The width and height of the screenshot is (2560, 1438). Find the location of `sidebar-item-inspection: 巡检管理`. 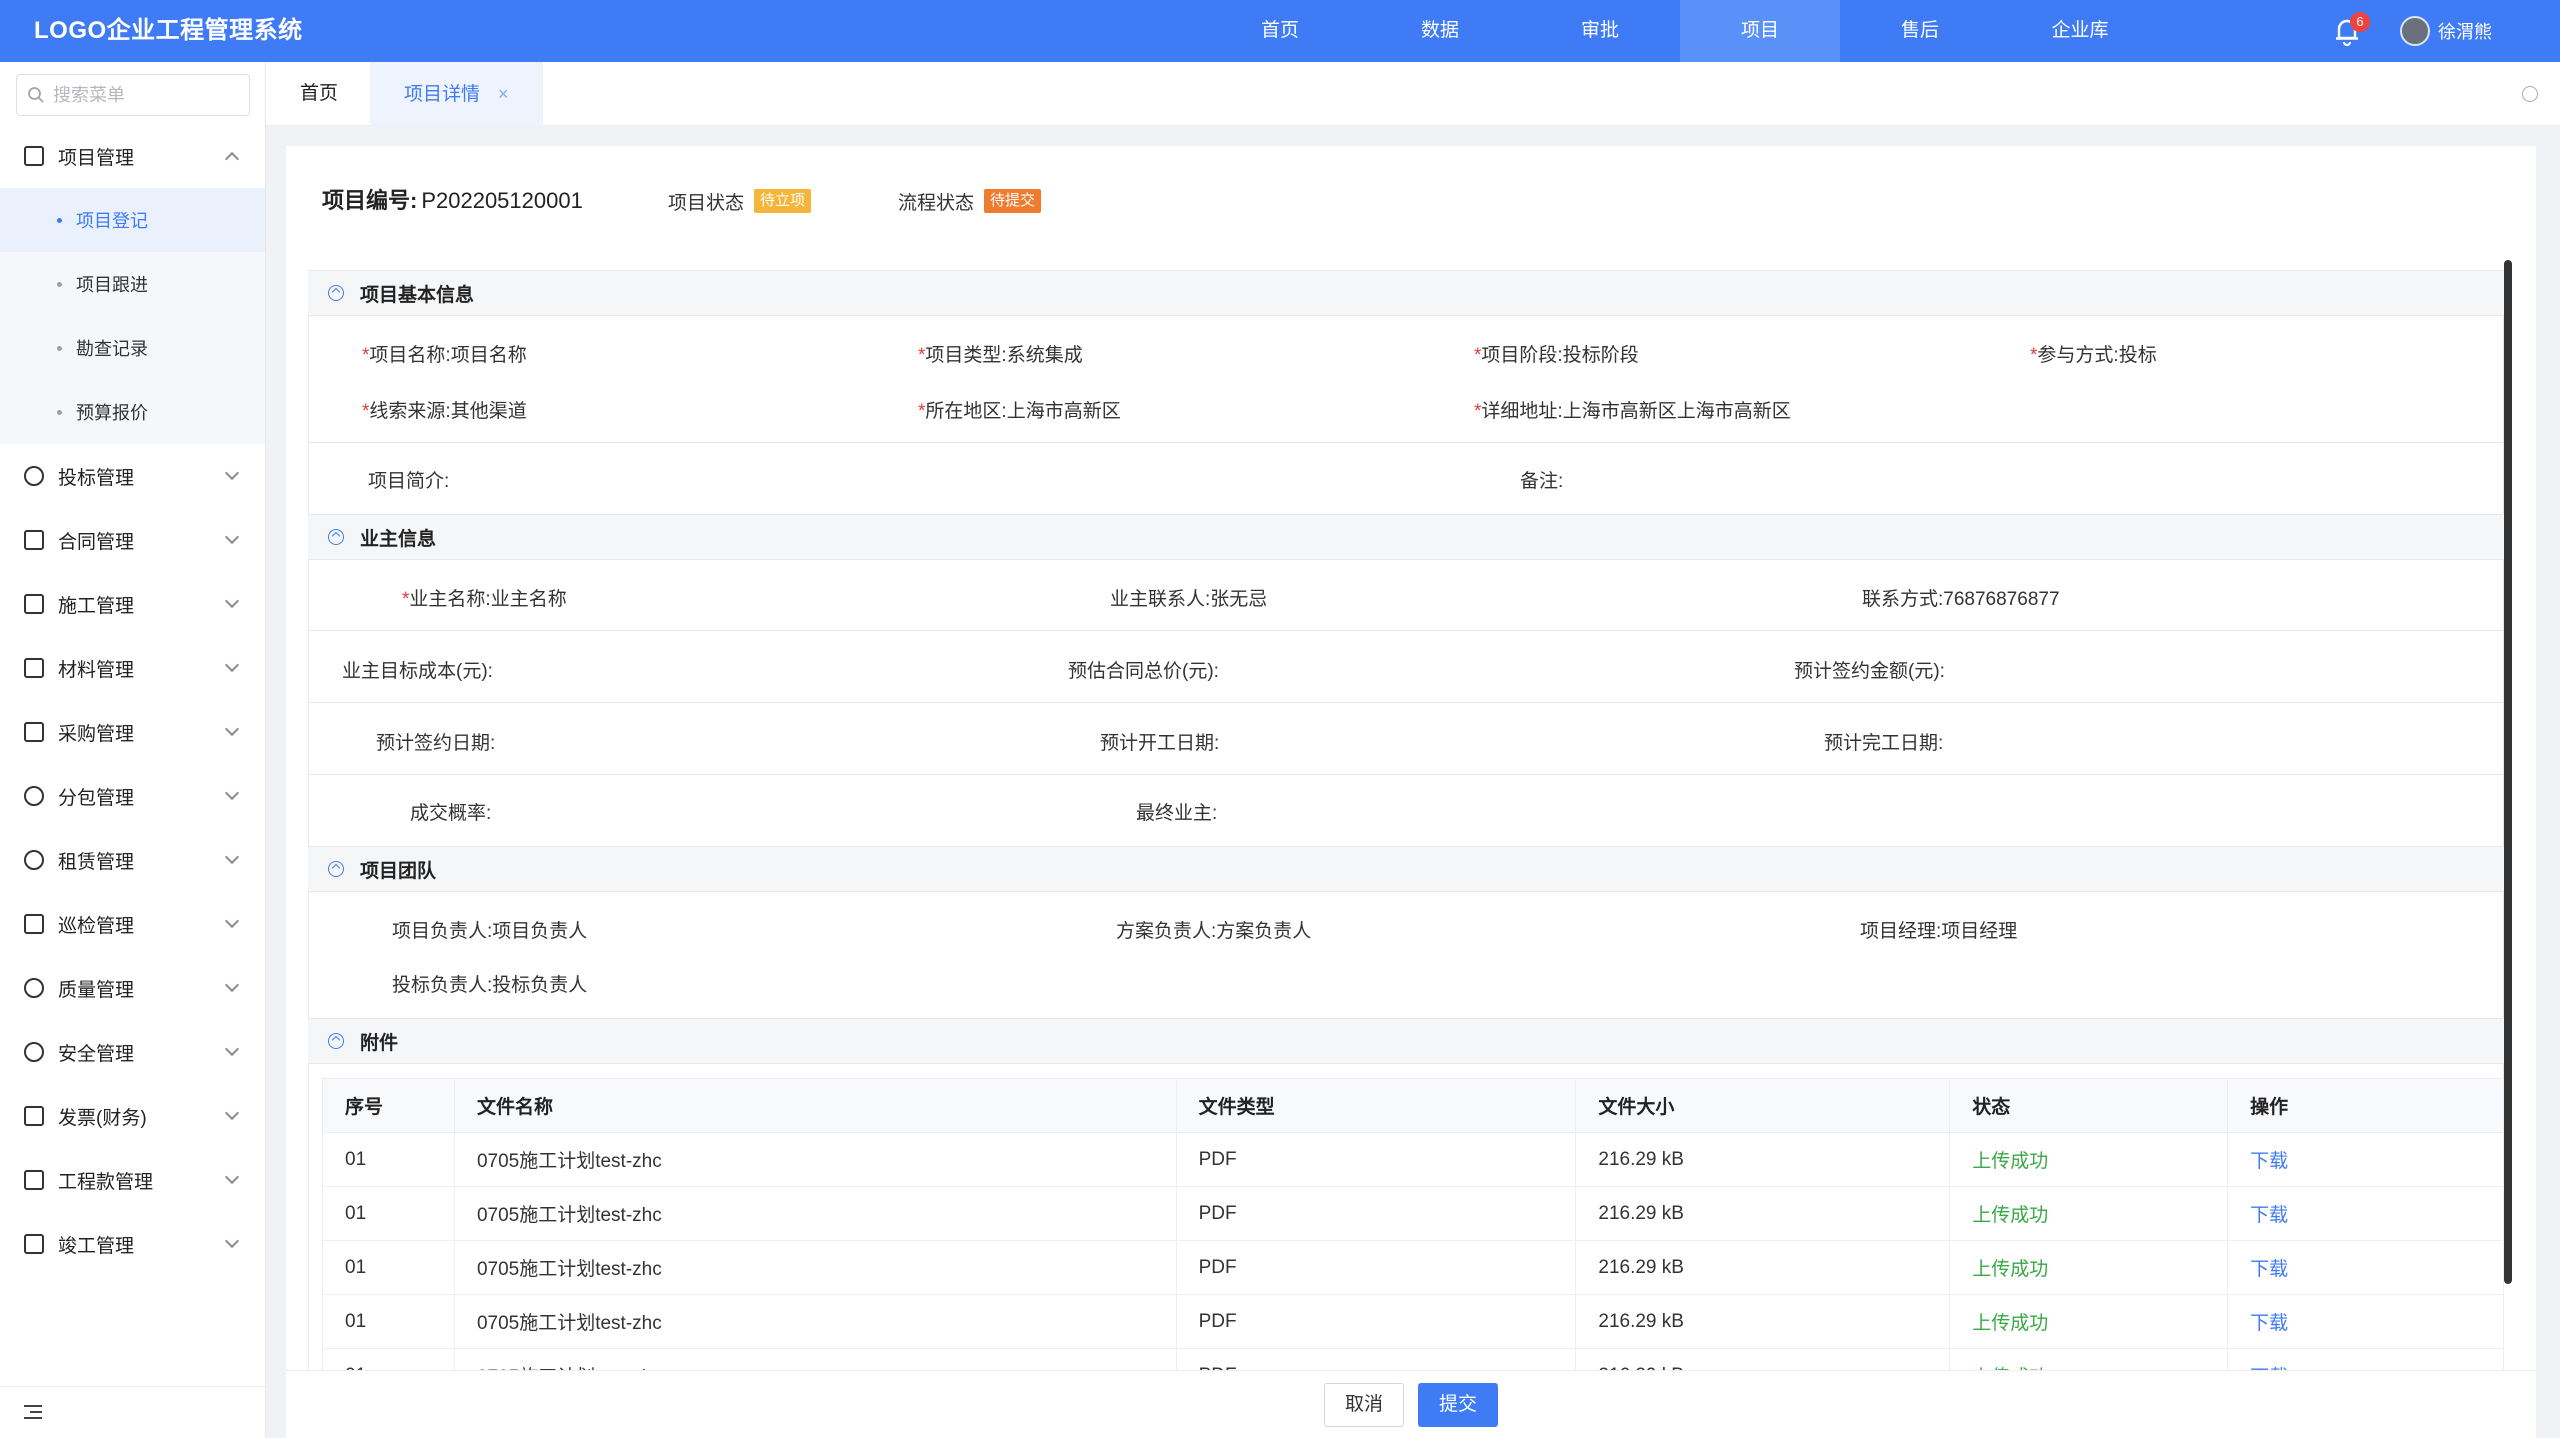

sidebar-item-inspection: 巡检管理 is located at coordinates (132, 924).